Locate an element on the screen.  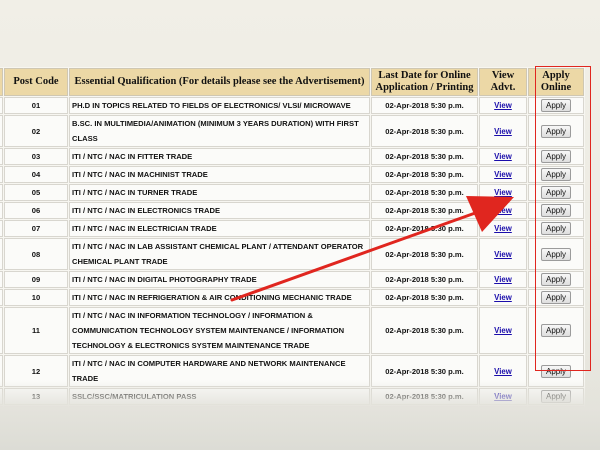
post-code-cell: 10 is located at coordinates (36, 297).